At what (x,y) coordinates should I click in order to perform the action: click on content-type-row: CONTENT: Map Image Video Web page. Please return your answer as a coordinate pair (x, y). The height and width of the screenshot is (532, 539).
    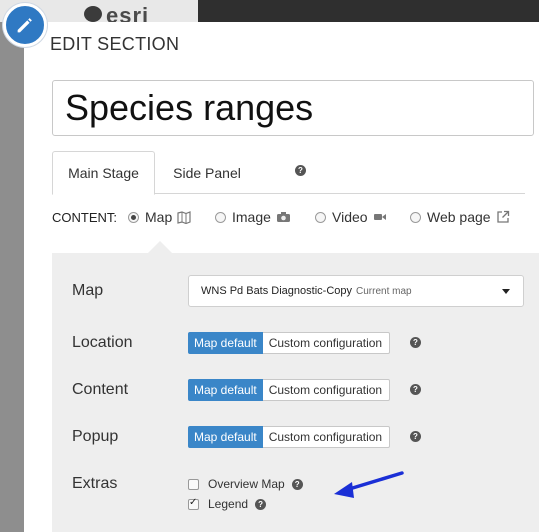
    Looking at the image, I should click on (292, 219).